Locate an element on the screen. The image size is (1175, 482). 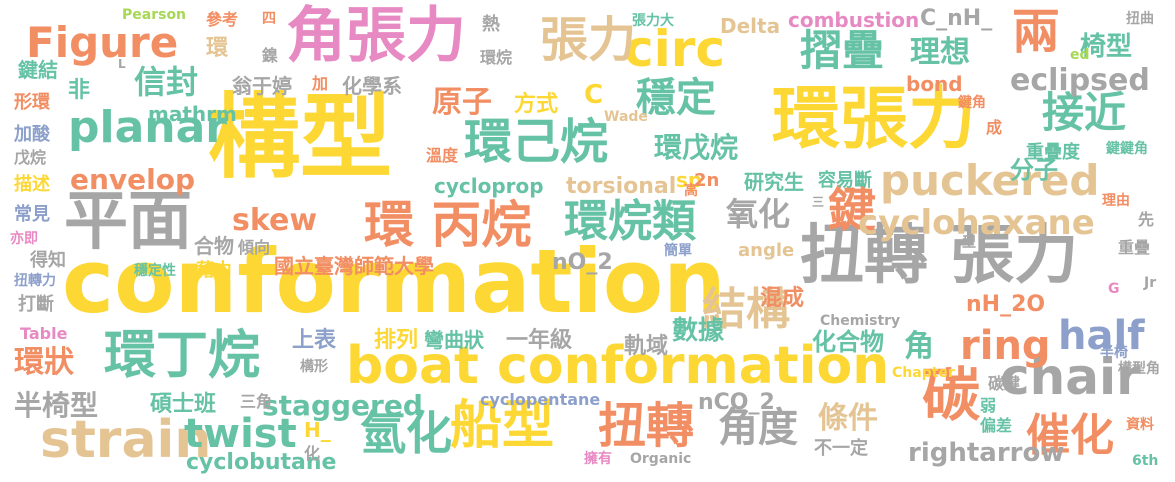
word-cloud-word: H_ is located at coordinates (317, 430).